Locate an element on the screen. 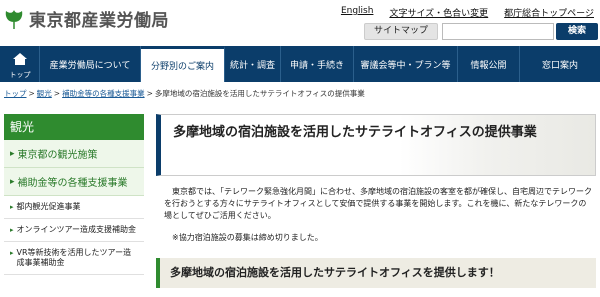  sidebar-item-label: 東京都の観光施策 is located at coordinates (57, 155).